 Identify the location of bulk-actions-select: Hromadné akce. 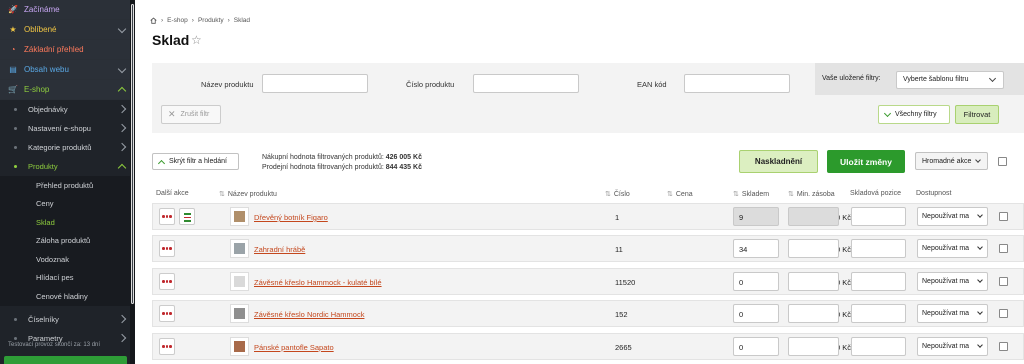
(951, 161).